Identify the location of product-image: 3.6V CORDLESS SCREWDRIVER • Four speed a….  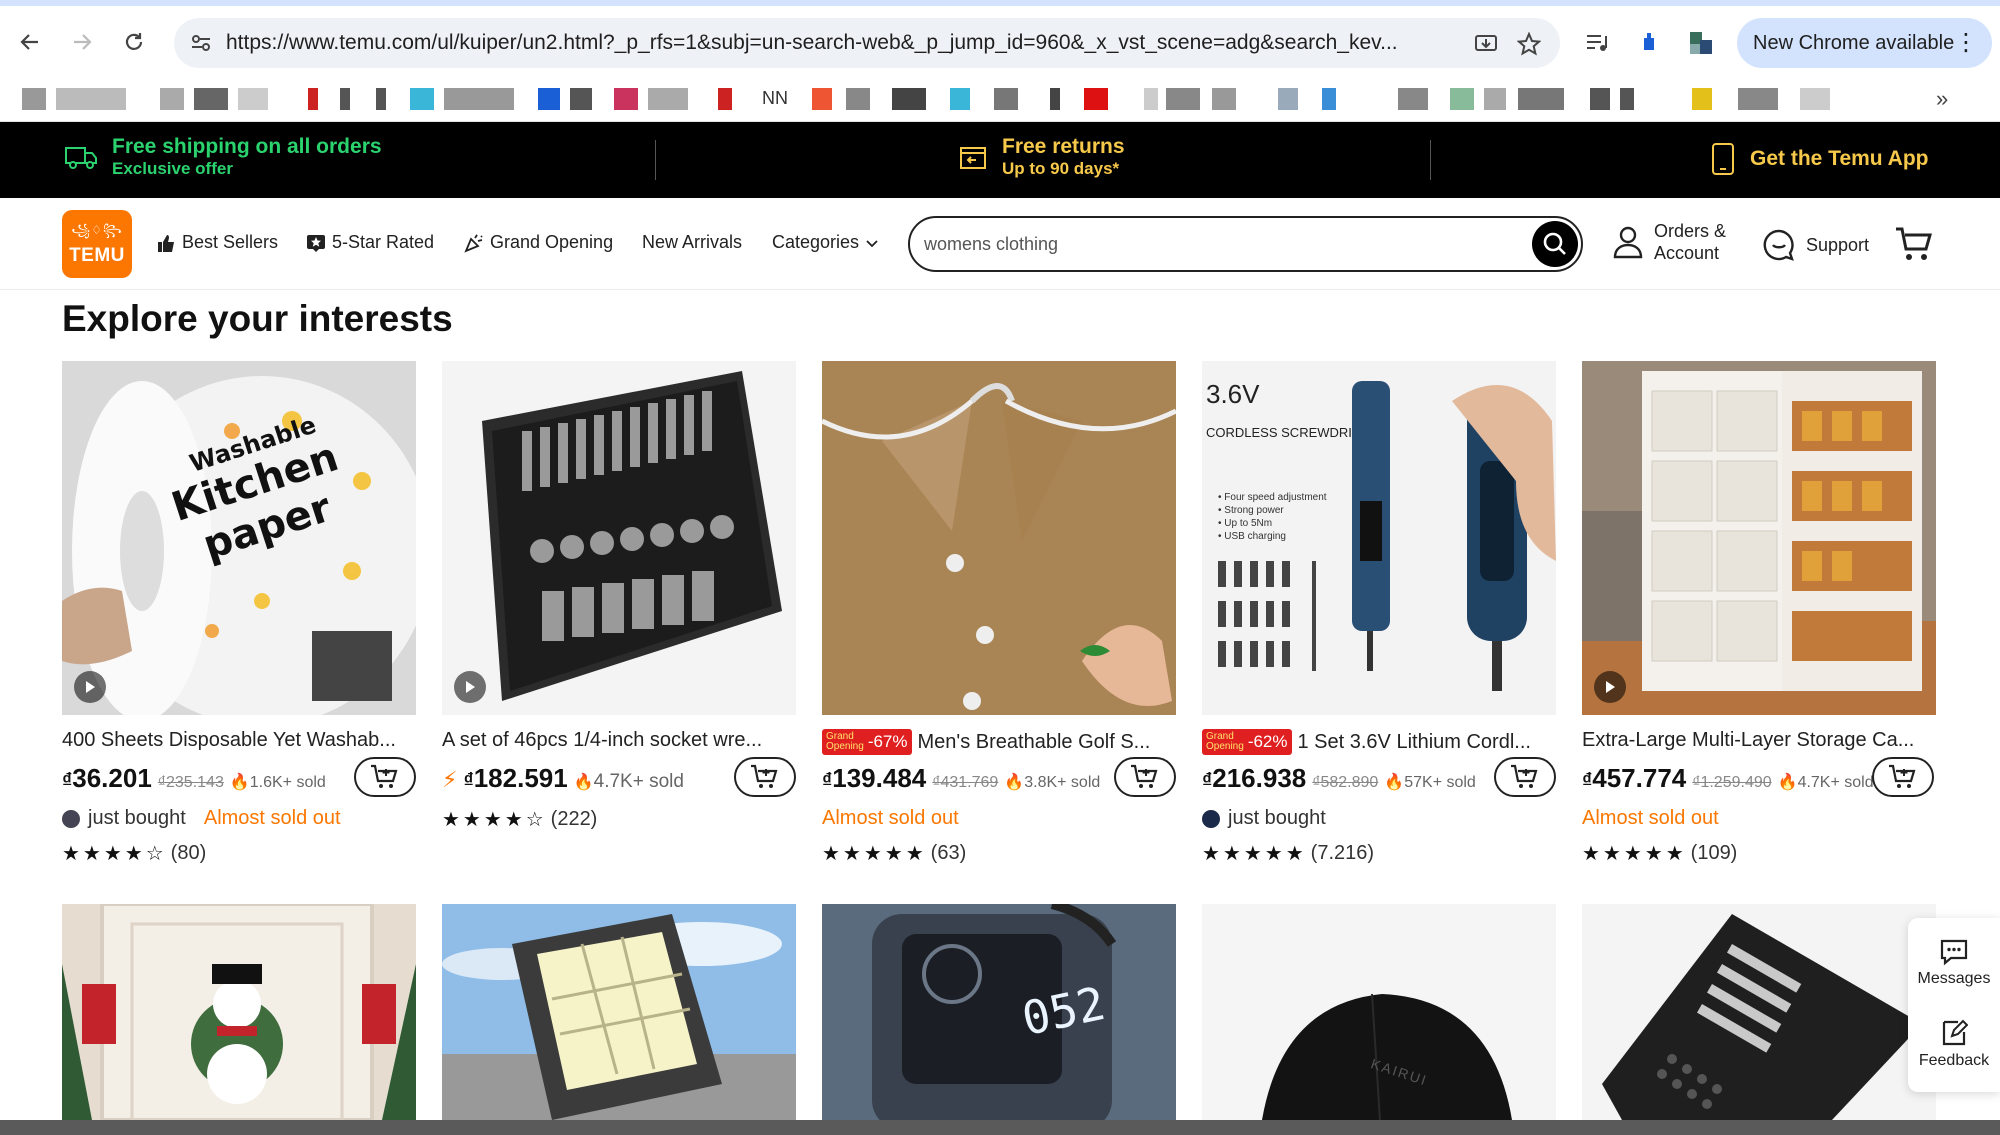
(1379, 538).